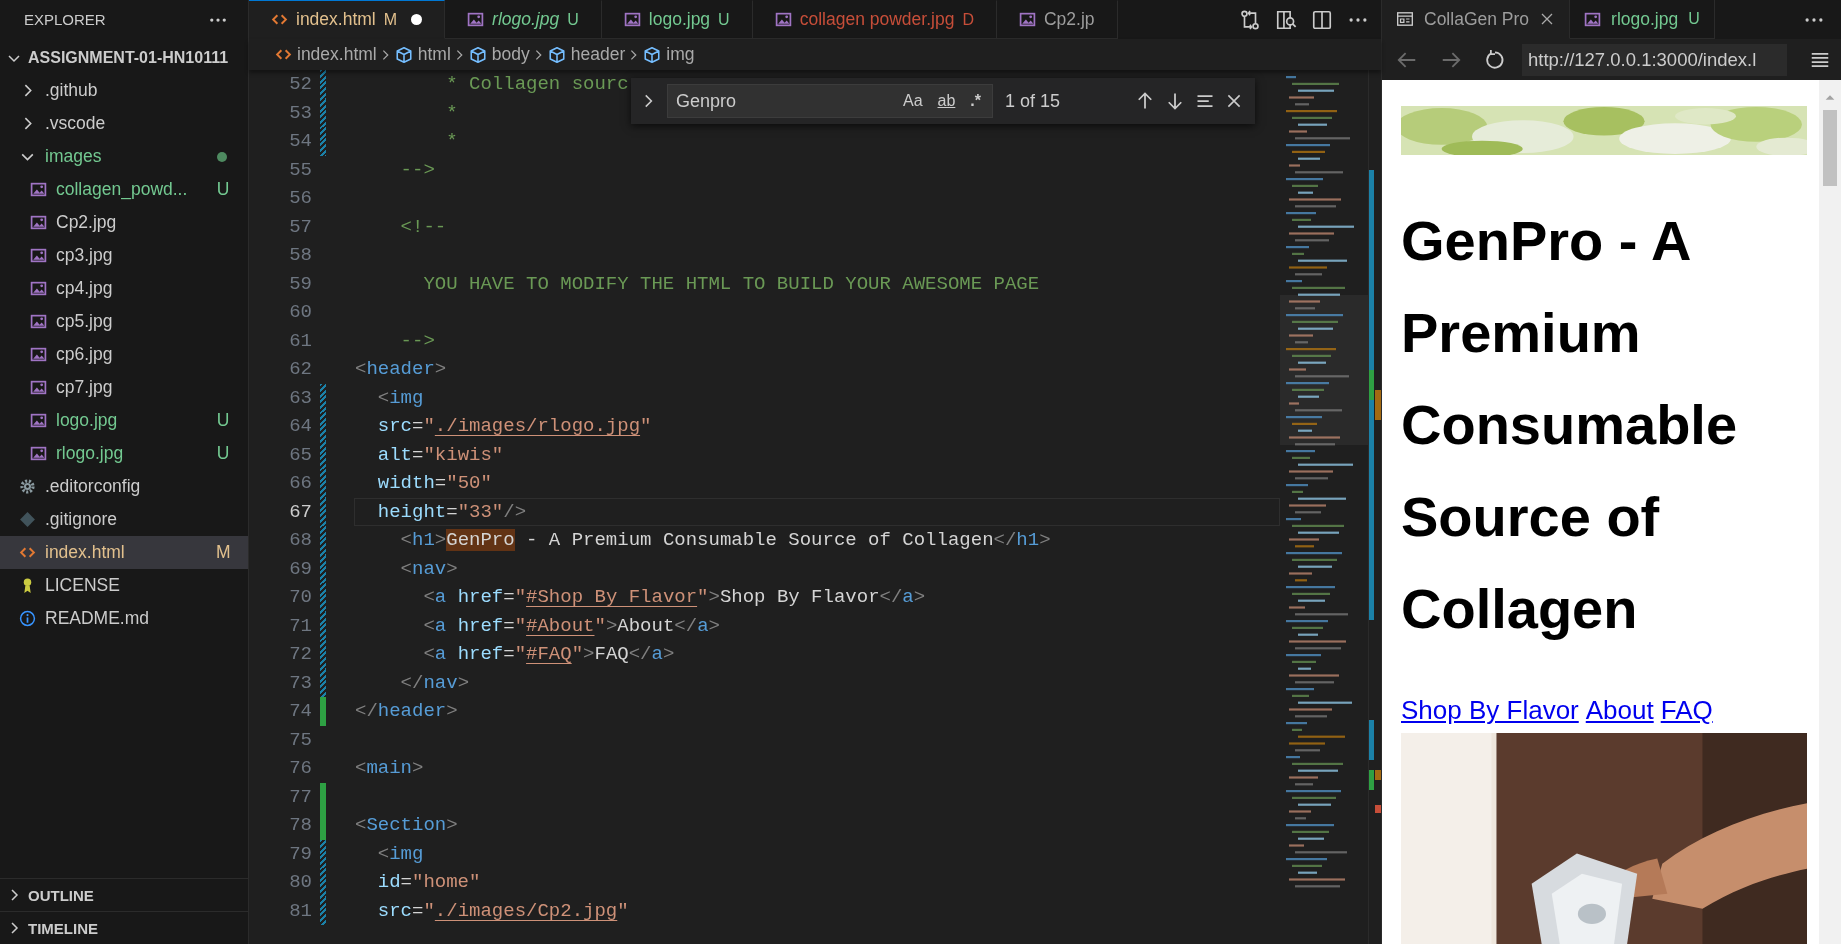 The width and height of the screenshot is (1841, 944). I want to click on file-name: logo.jpg, so click(87, 420).